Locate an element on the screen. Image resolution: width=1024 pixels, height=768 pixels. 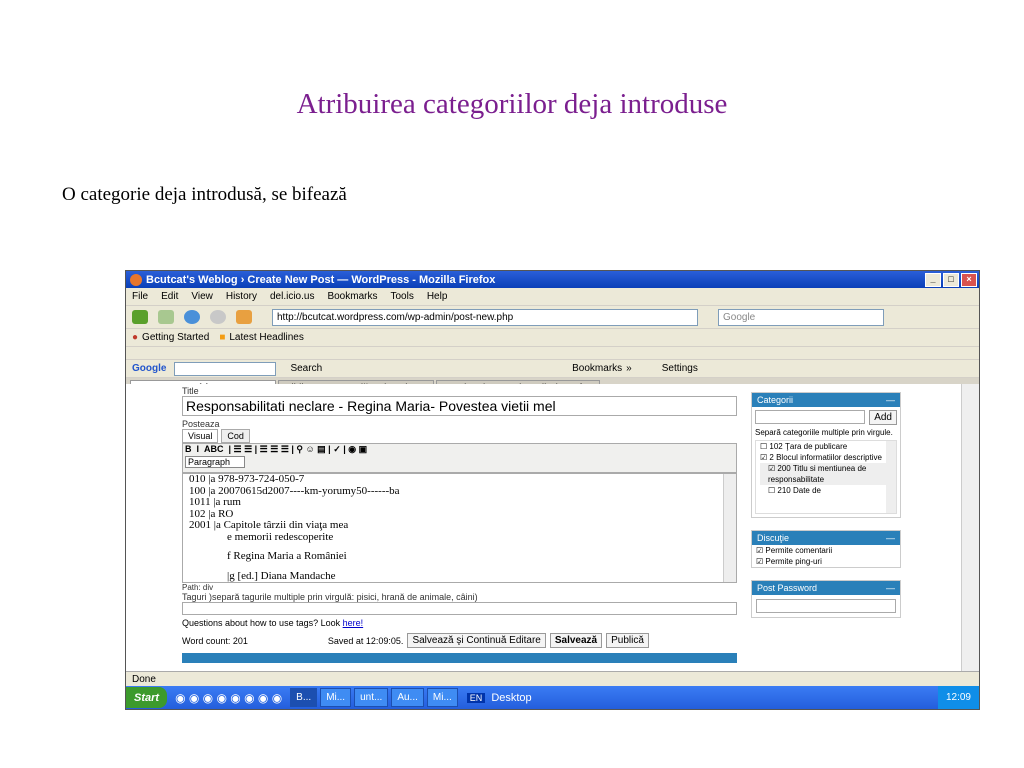
format-buttons: B I ABC | ☰ ☰ | ☰ ☰ ☰ | ⚲ ☺ ▤ | ✓ | ◉ ▣ is located at coordinates (460, 450).